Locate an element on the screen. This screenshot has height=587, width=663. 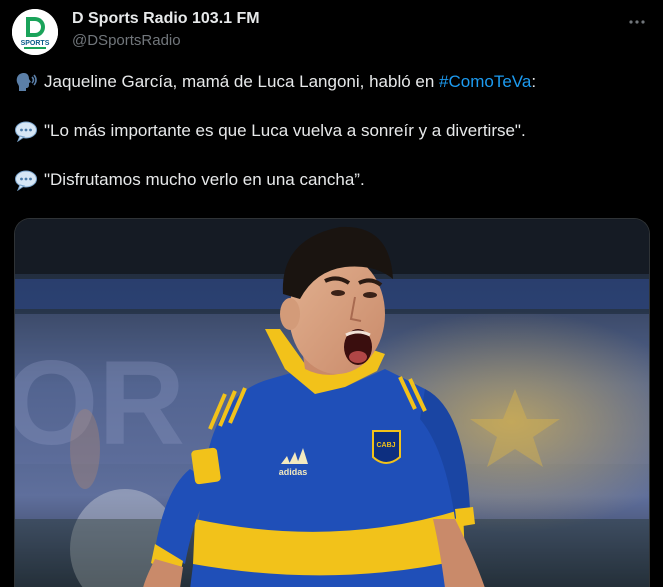
jersey-brand-text: adidas is located at coordinates (293, 472).